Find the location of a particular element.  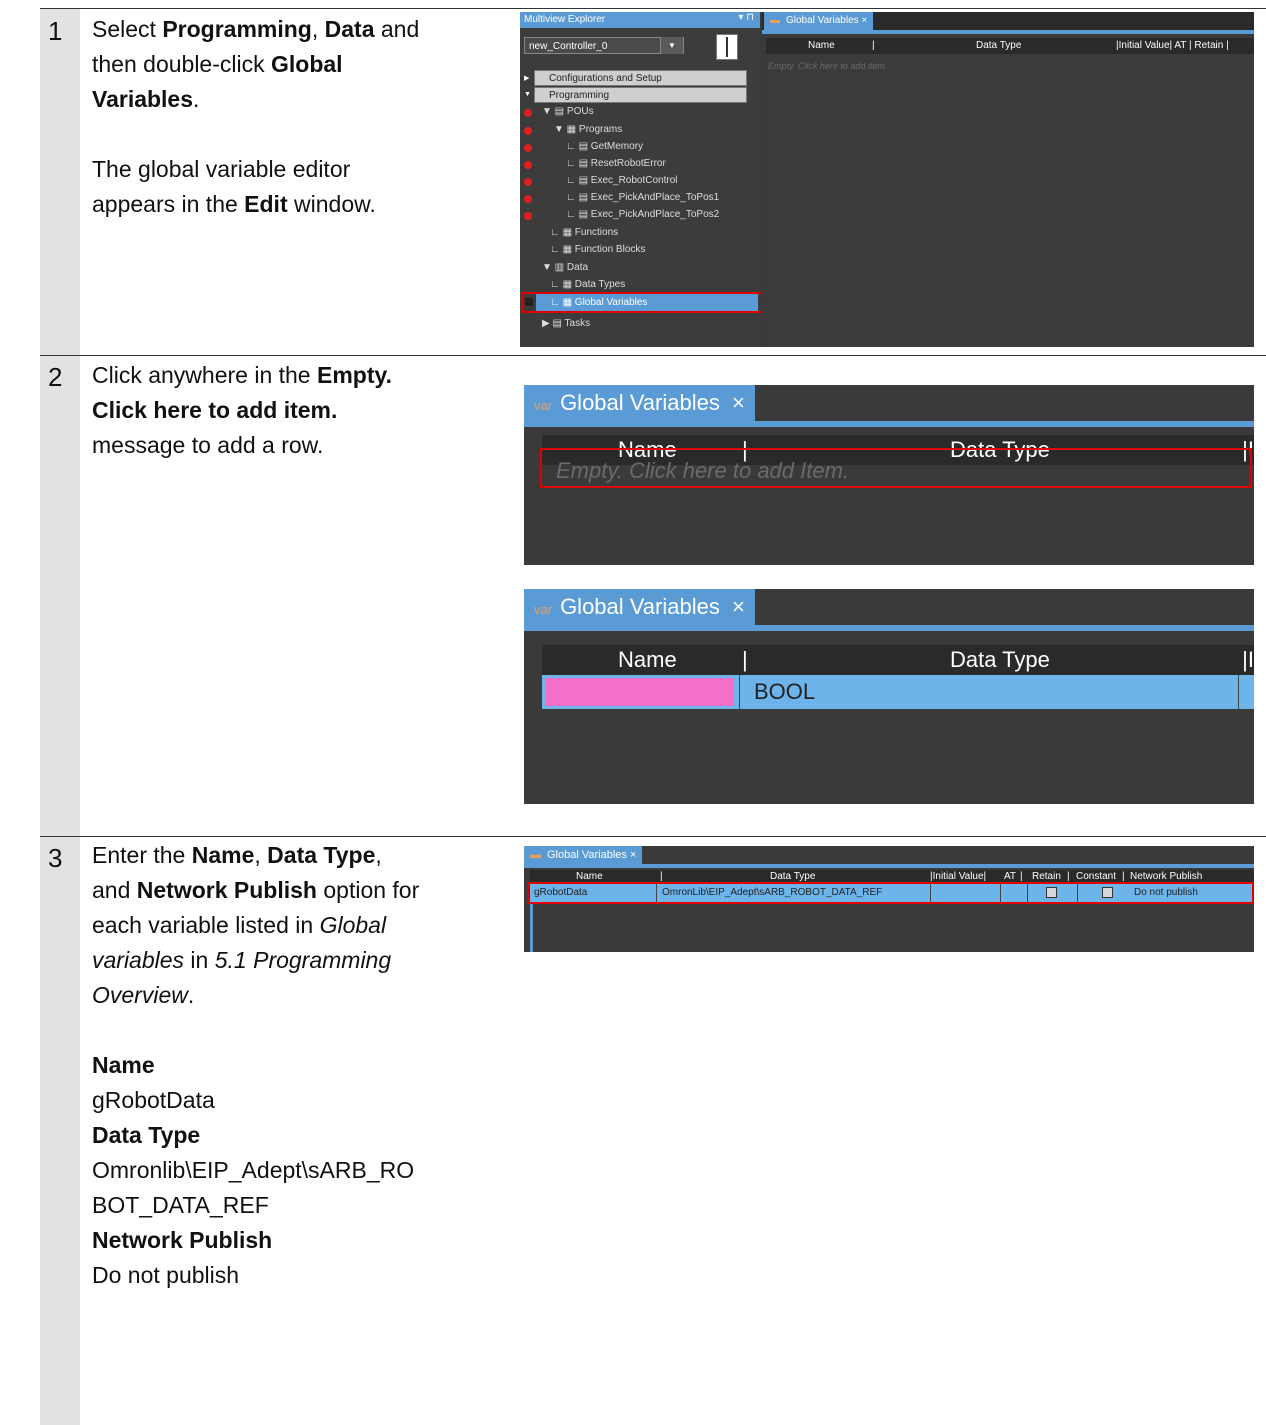

field-label: Data Type is located at coordinates (146, 1135).